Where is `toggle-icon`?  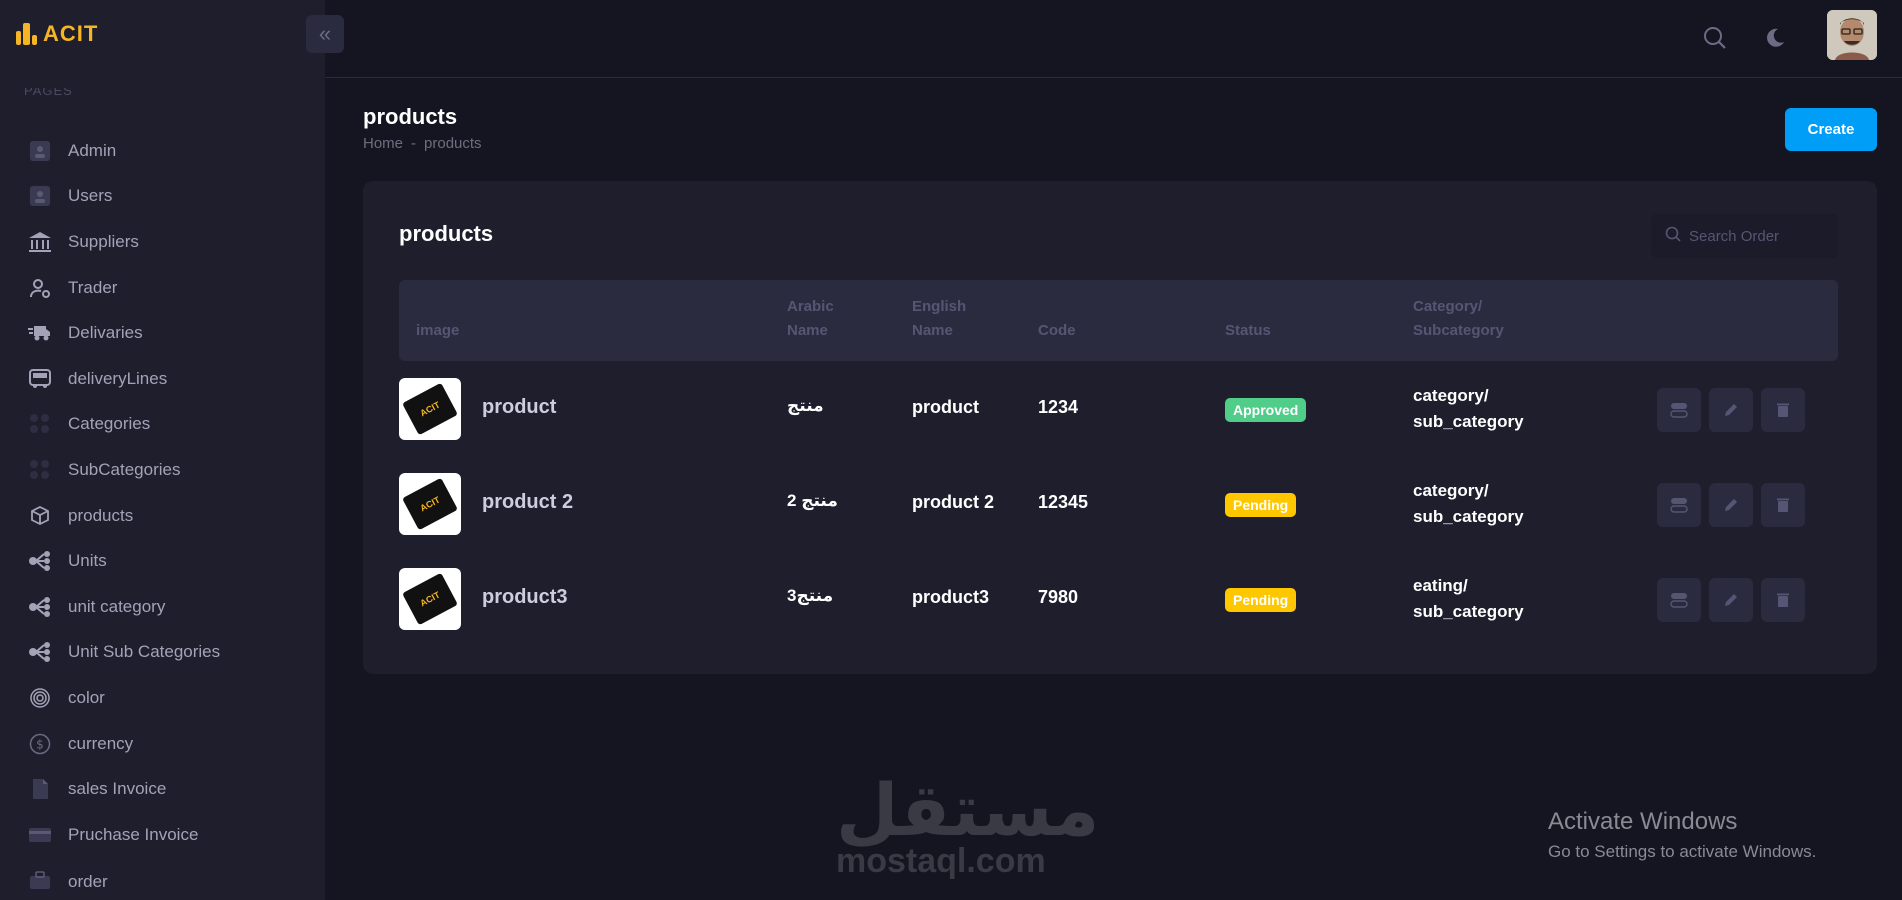
toggle-icon is located at coordinates (1679, 410).